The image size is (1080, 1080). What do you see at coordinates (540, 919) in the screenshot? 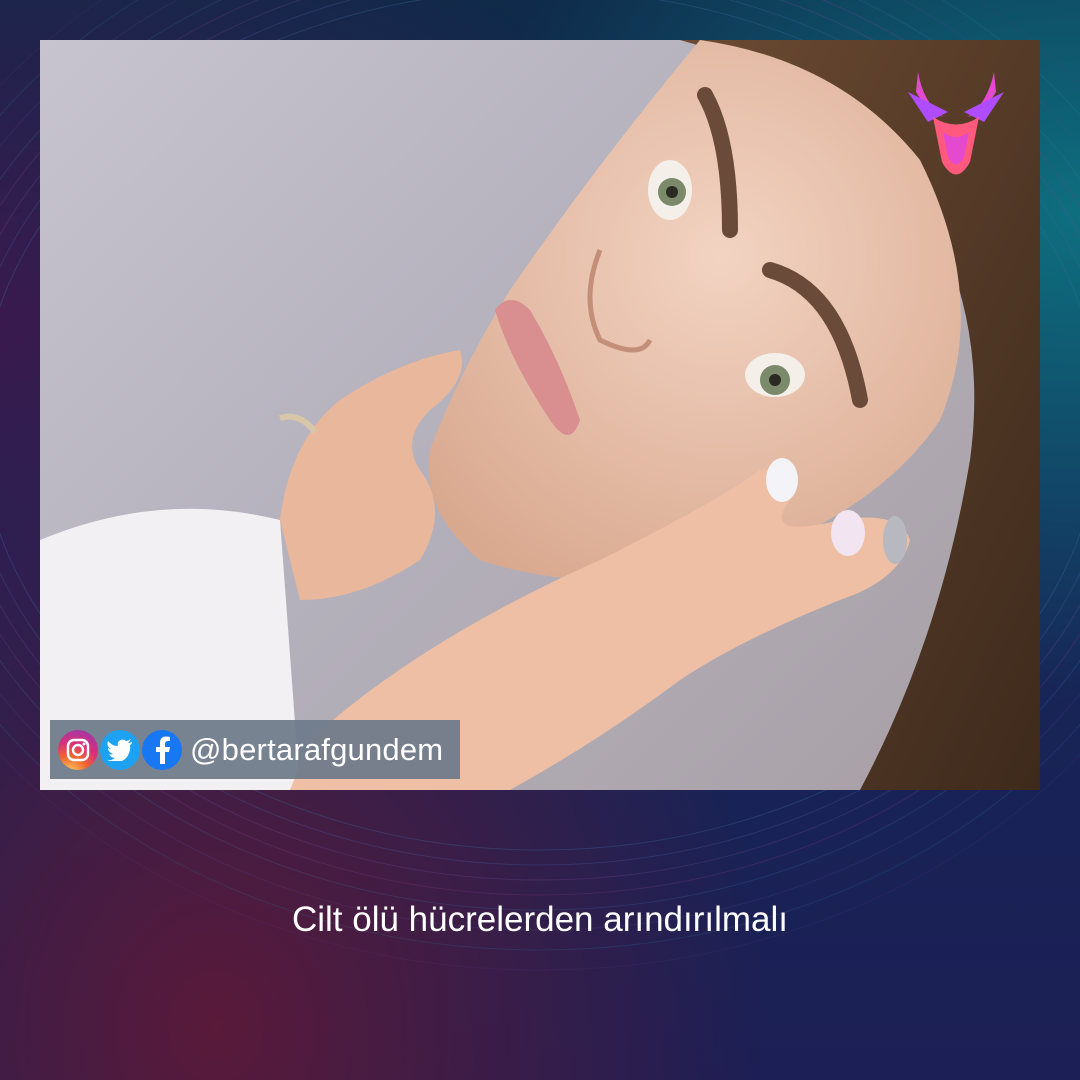
I see `caption-text: Cilt ölü hücrelerden arındırılmalı` at bounding box center [540, 919].